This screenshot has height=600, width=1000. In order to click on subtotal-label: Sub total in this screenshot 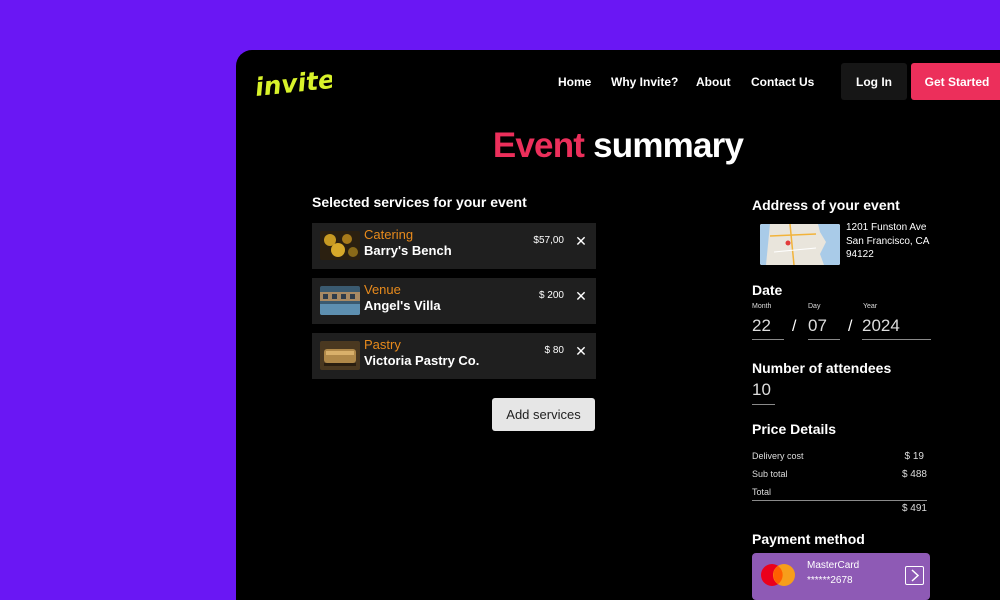, I will do `click(770, 474)`.